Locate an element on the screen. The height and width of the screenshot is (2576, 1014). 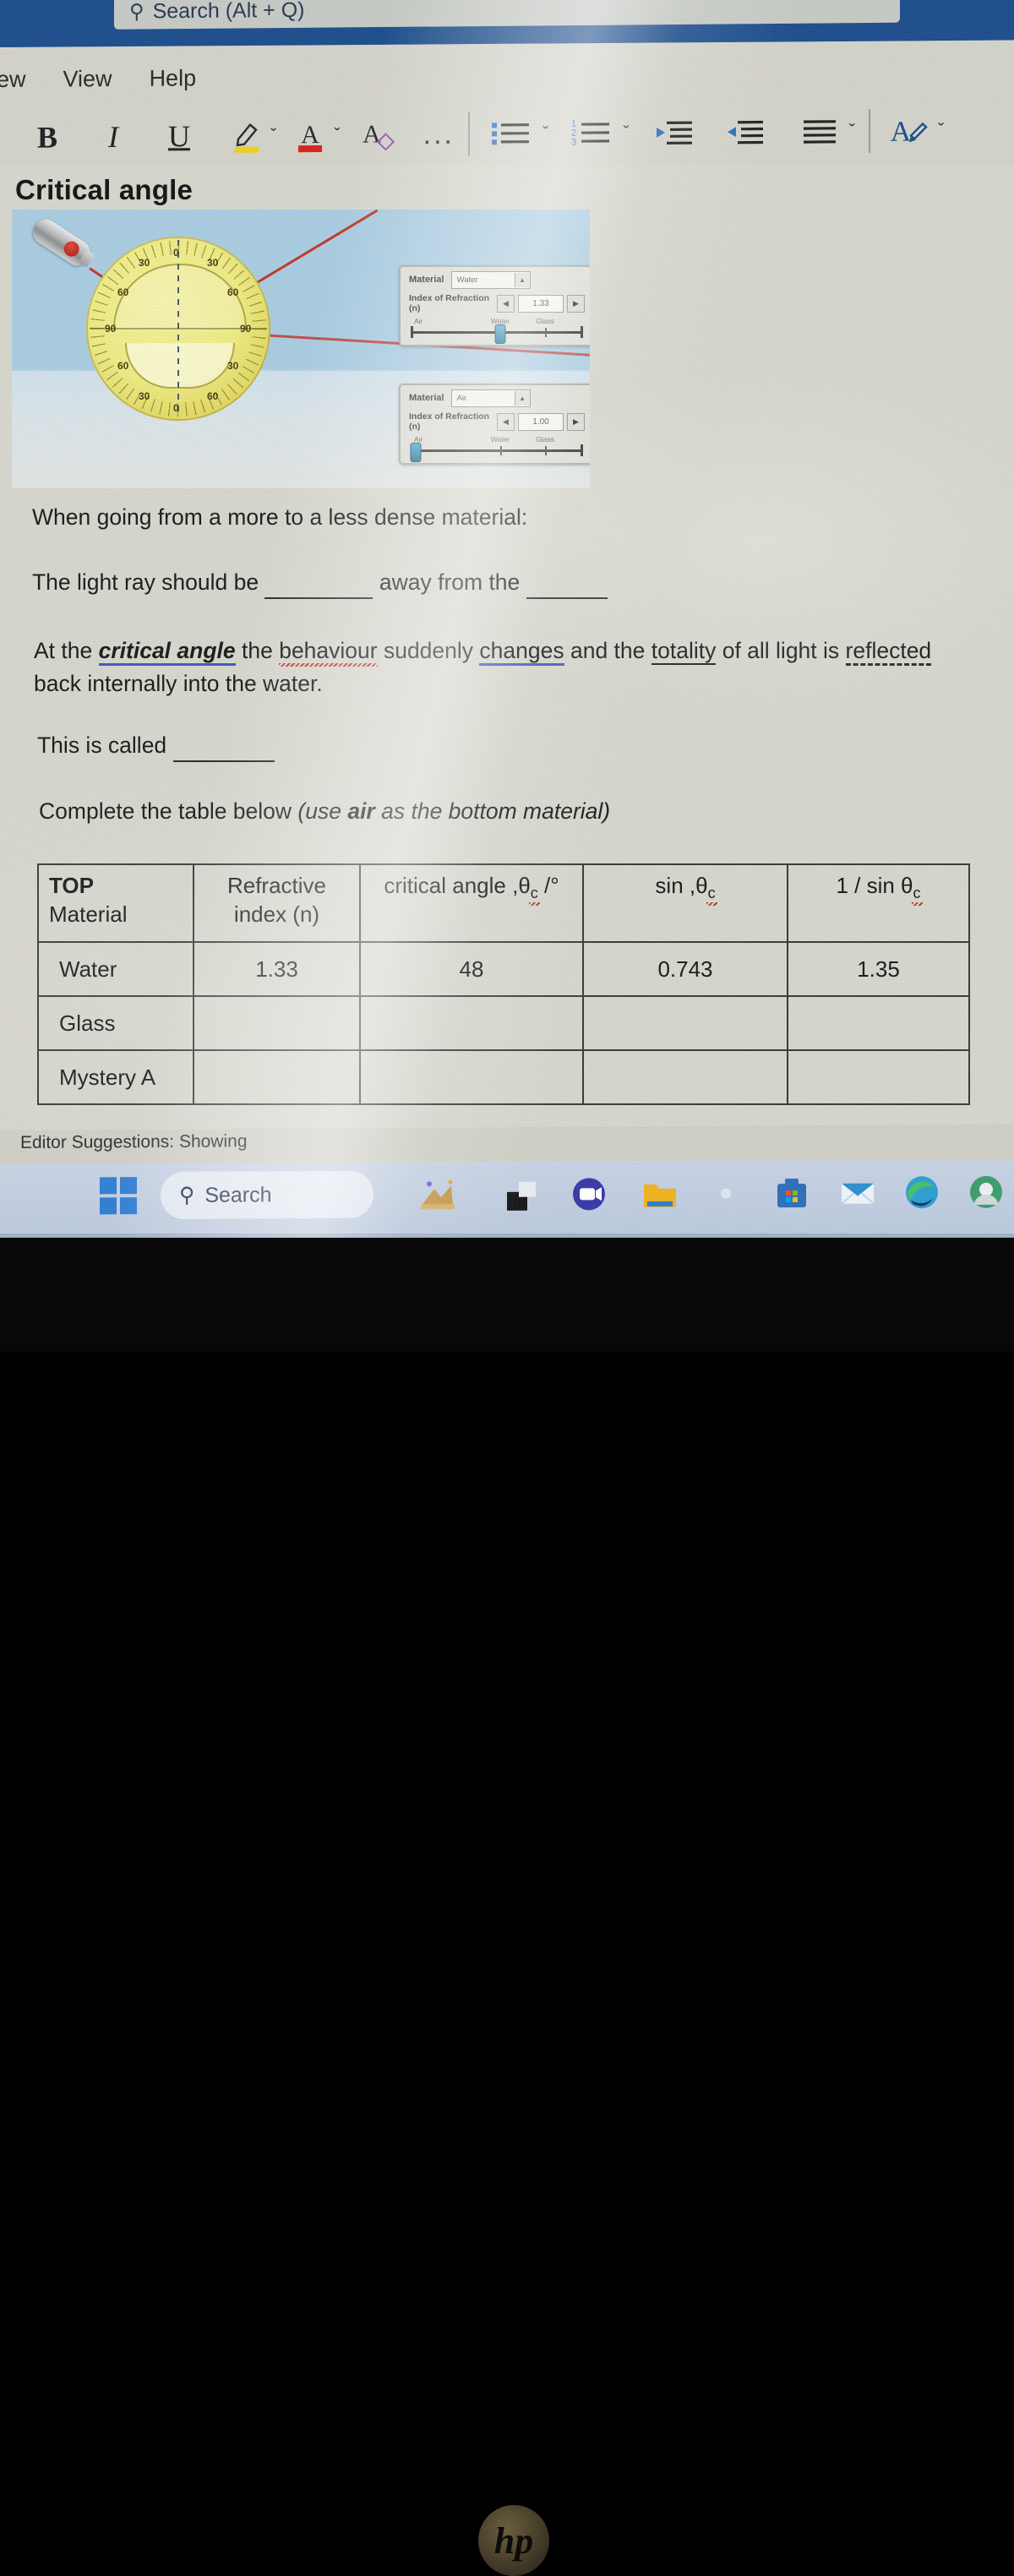
styles-button: A is located at coordinates (910, 130).